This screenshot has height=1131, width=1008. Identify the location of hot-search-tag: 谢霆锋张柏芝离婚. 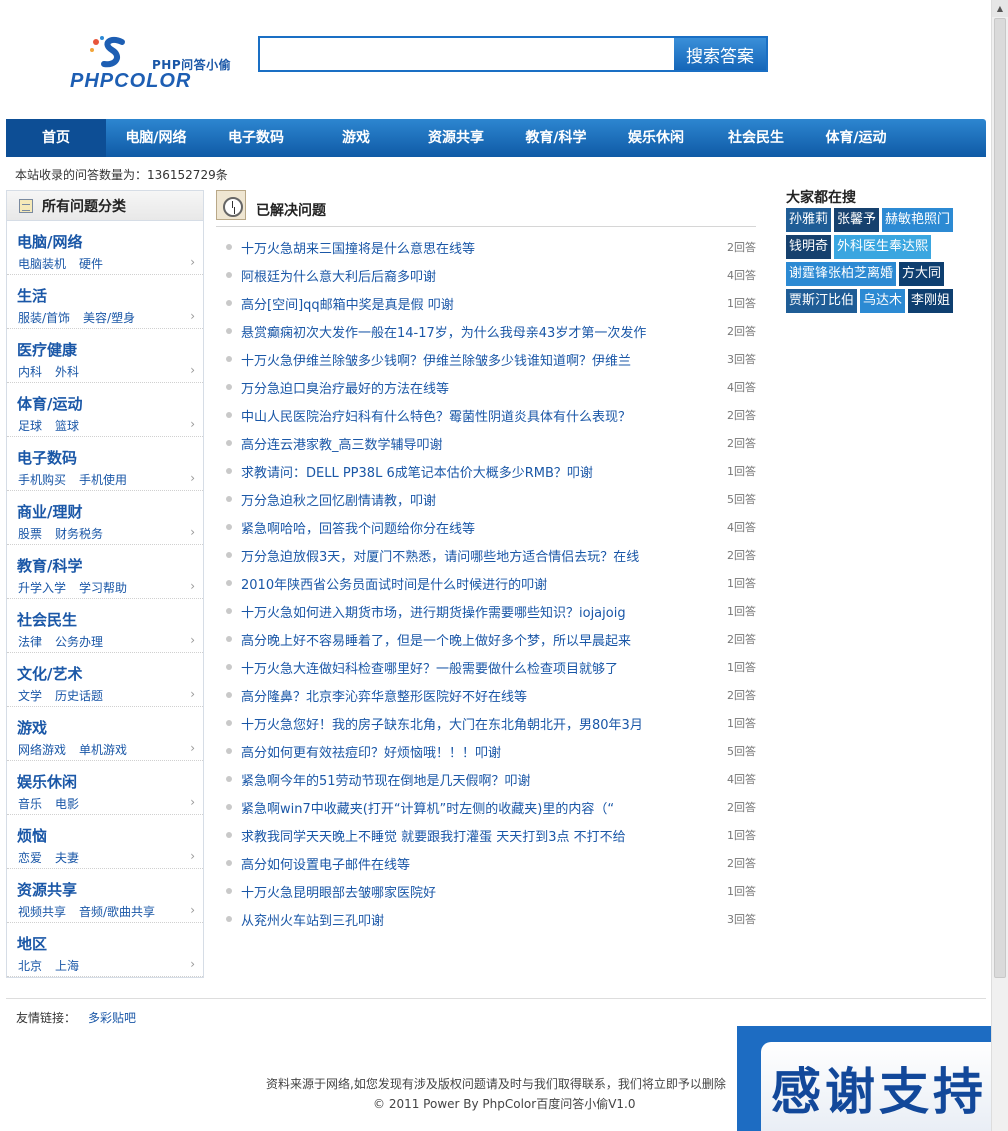
(841, 274).